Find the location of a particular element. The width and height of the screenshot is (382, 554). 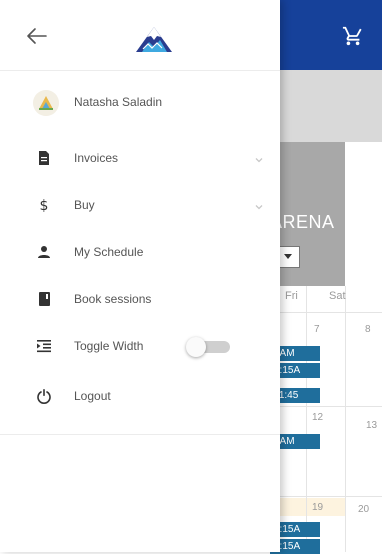

person-icon is located at coordinates (44, 252).